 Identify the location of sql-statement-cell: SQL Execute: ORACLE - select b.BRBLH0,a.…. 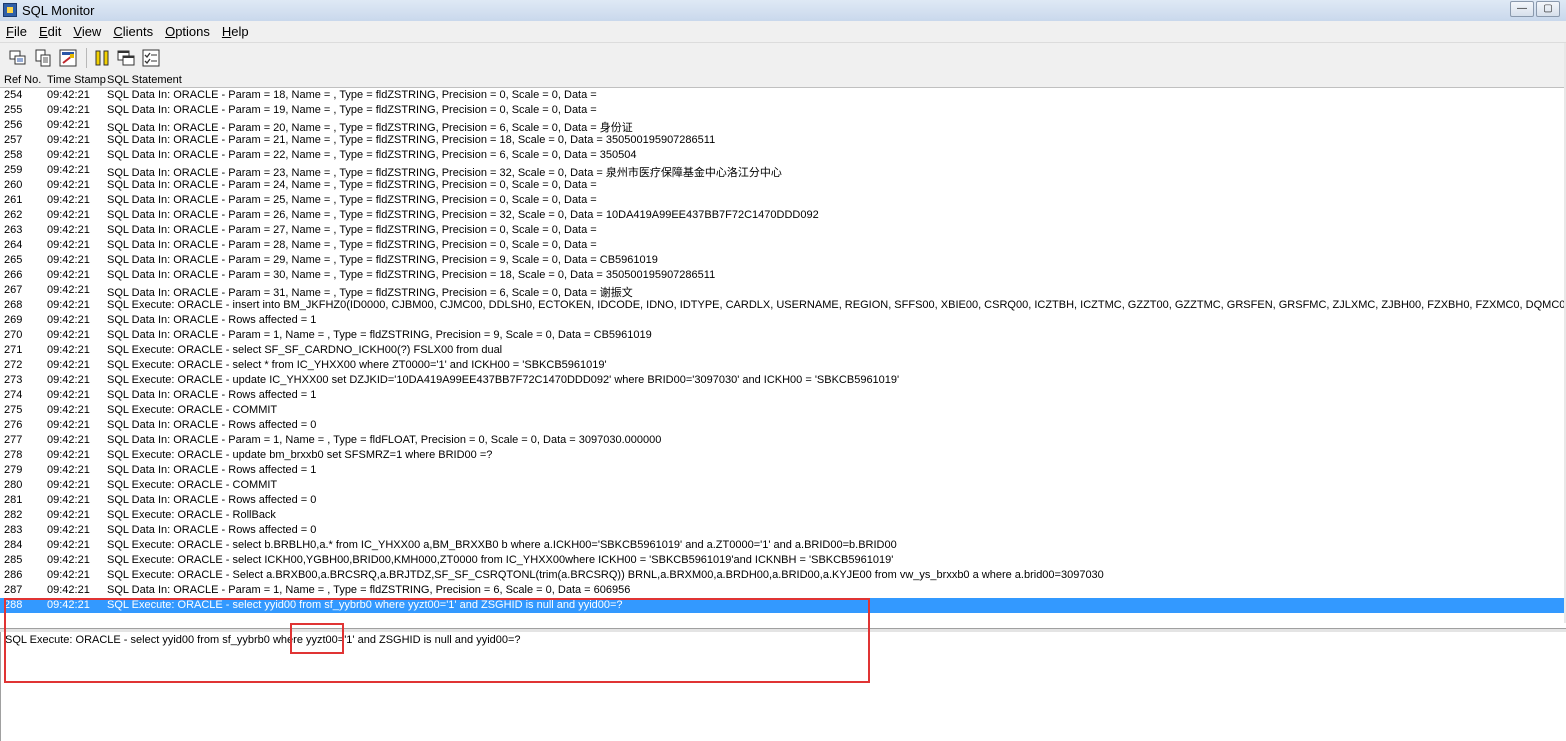
(502, 545).